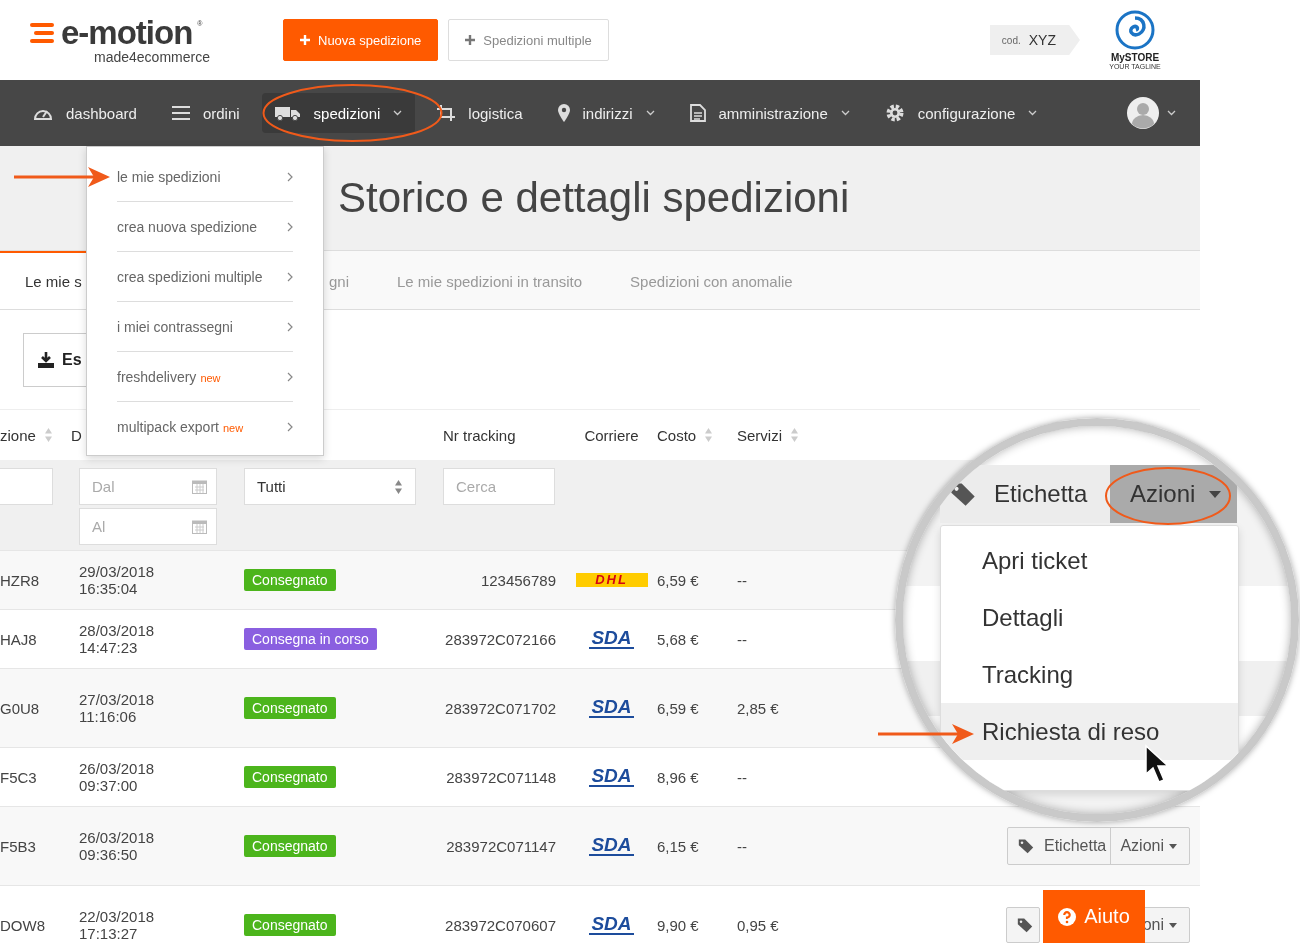  Describe the element at coordinates (205, 113) in the screenshot. I see `nav-item: ordini` at that location.